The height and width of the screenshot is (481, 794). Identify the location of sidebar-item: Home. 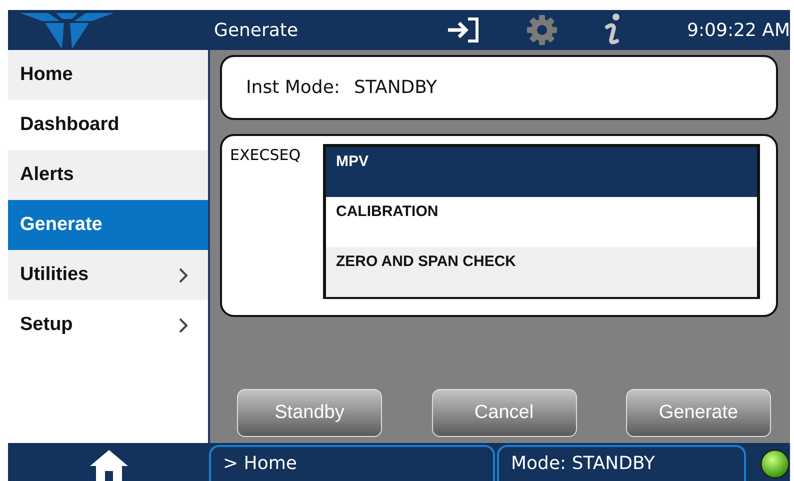
(108, 75).